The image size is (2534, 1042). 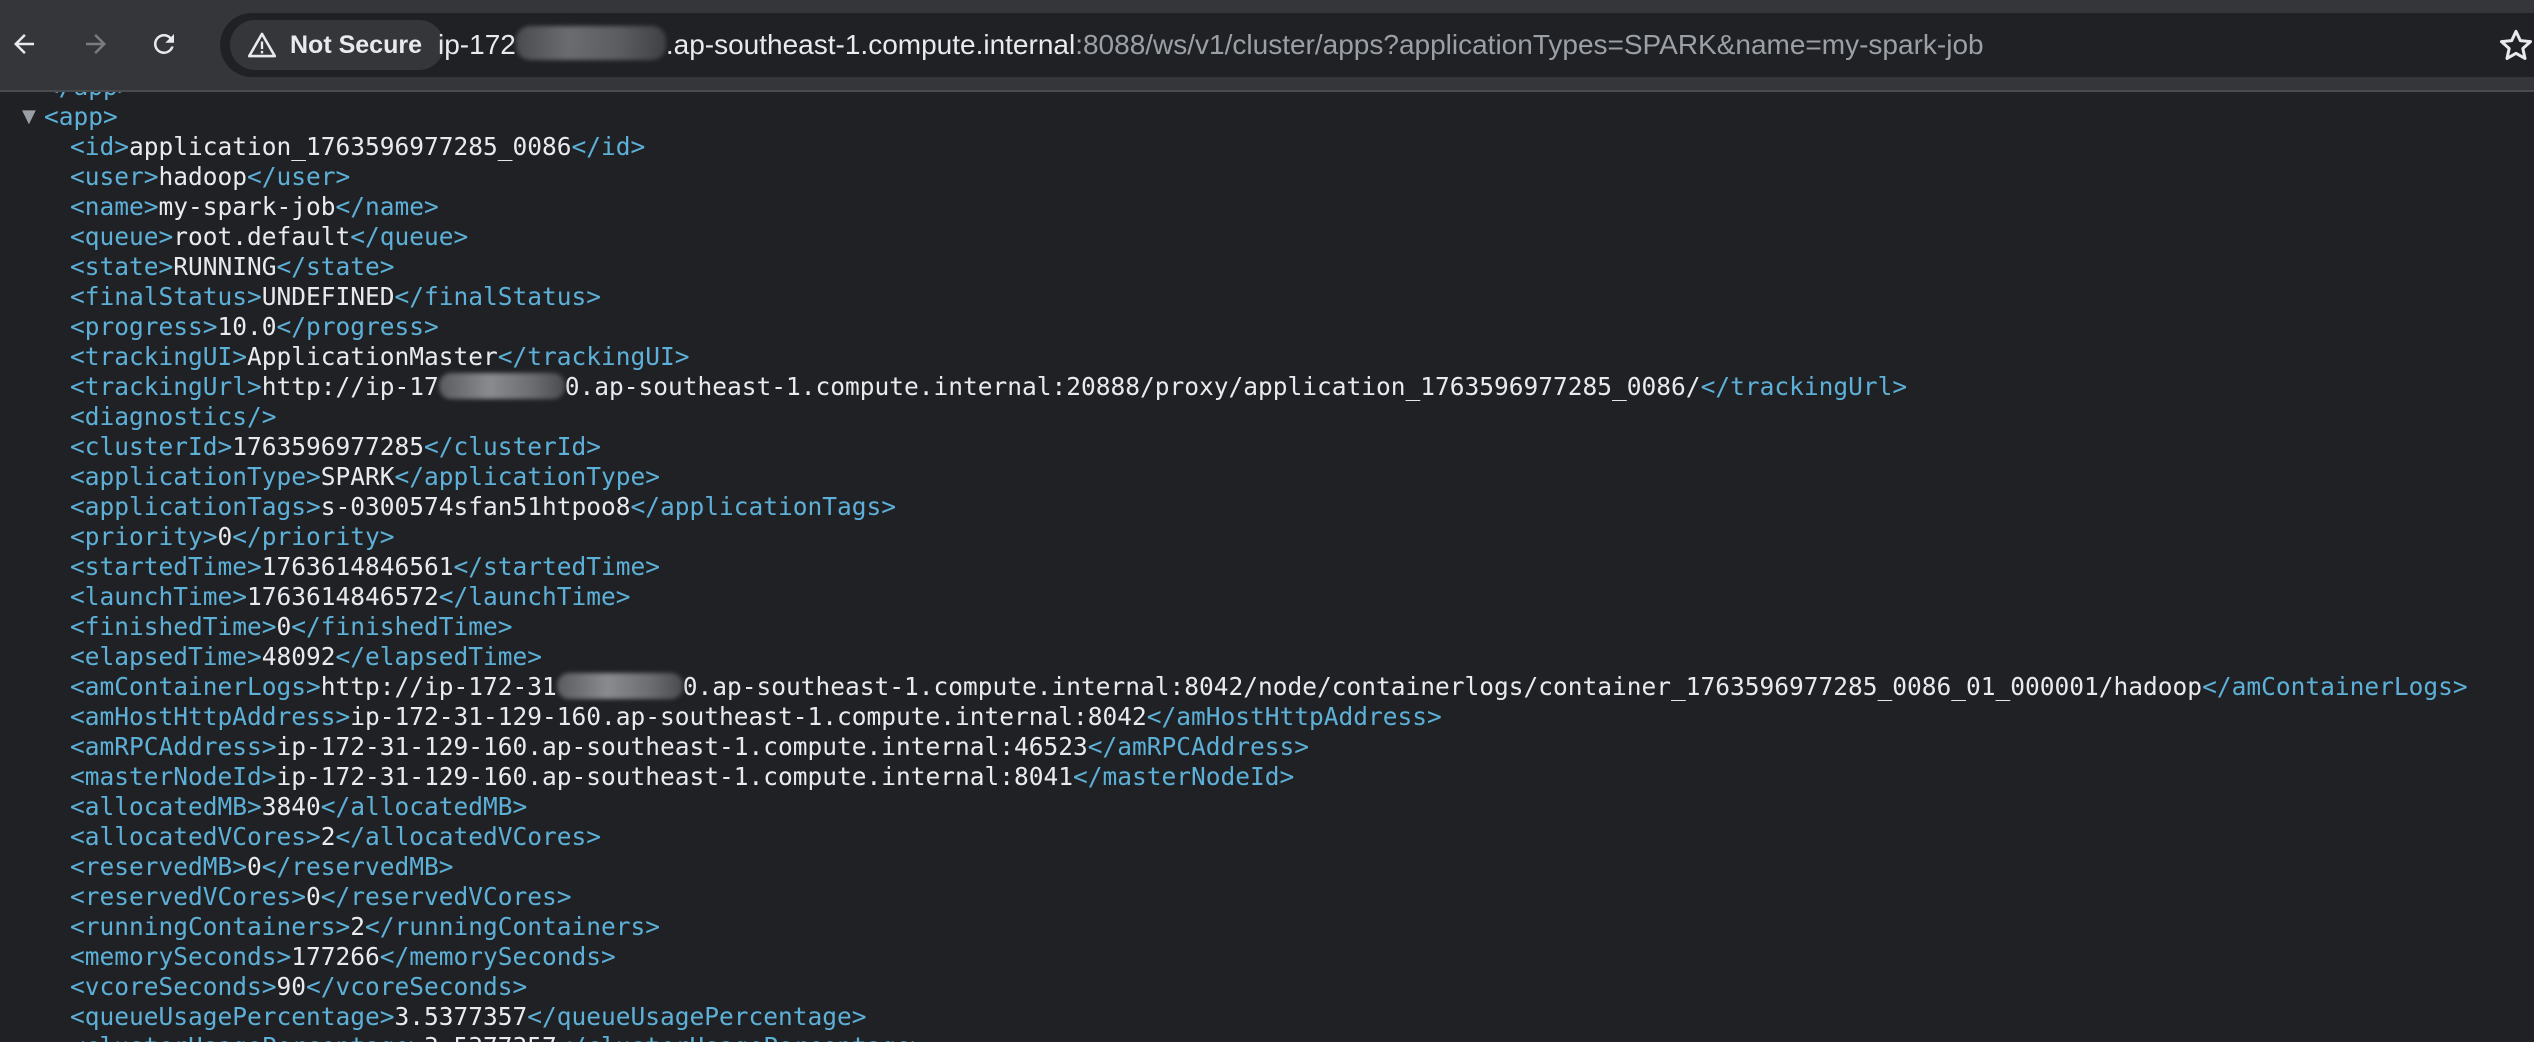 What do you see at coordinates (2335, 686) in the screenshot?
I see `xml-close-tag: </amContainerLogs>` at bounding box center [2335, 686].